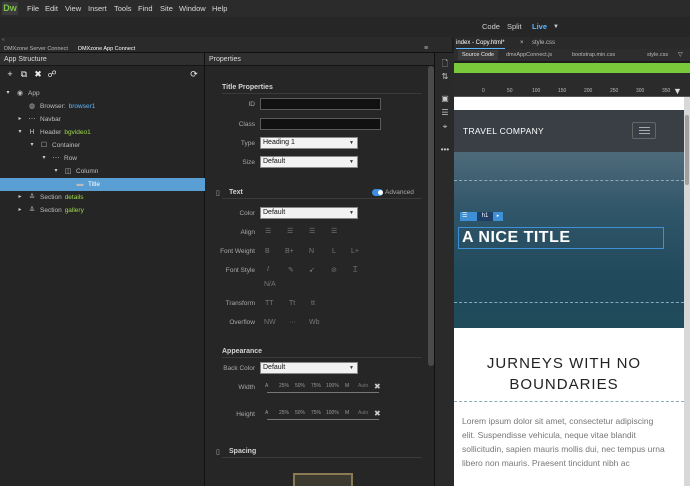 The image size is (690, 486). Describe the element at coordinates (292, 322) in the screenshot. I see `overflow-ellipsis: ···` at that location.